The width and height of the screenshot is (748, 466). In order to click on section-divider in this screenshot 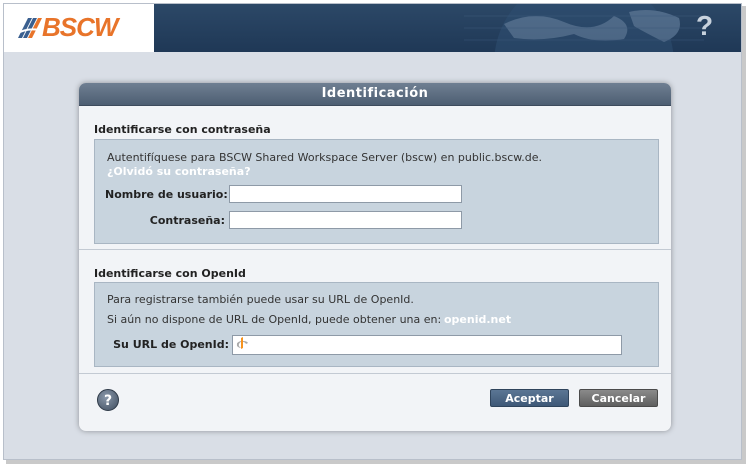, I will do `click(375, 249)`.